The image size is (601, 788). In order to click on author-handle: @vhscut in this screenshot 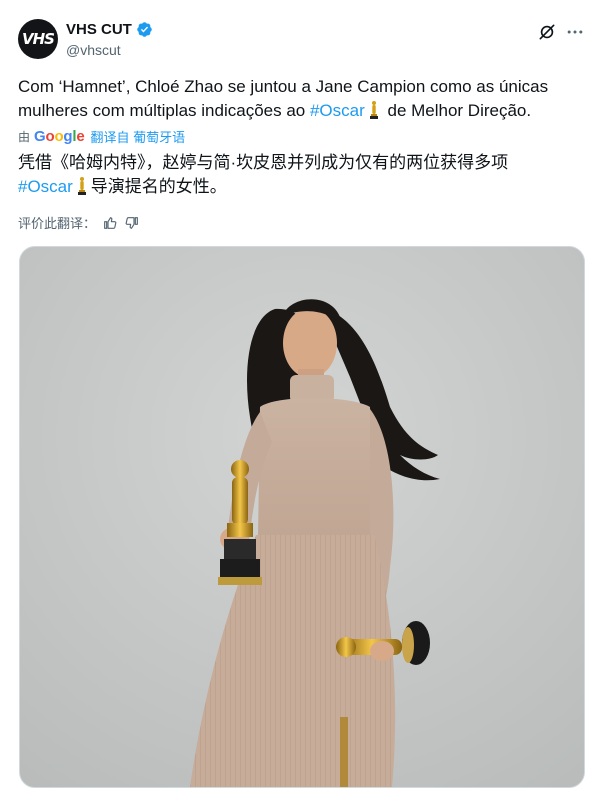, I will do `click(93, 50)`.